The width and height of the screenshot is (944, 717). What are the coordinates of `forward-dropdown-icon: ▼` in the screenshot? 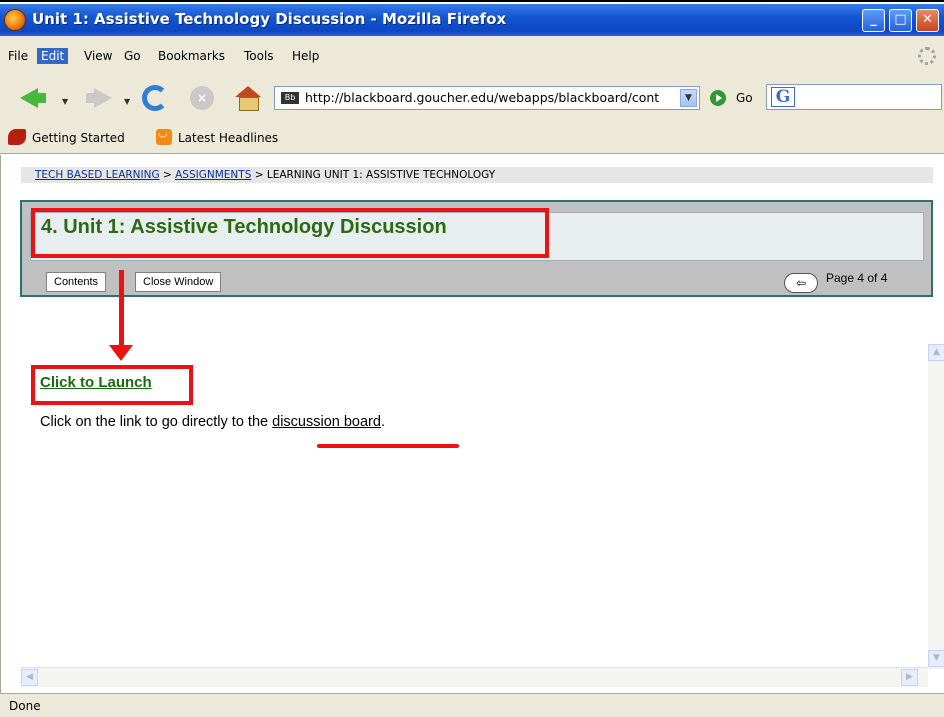 It's located at (127, 101).